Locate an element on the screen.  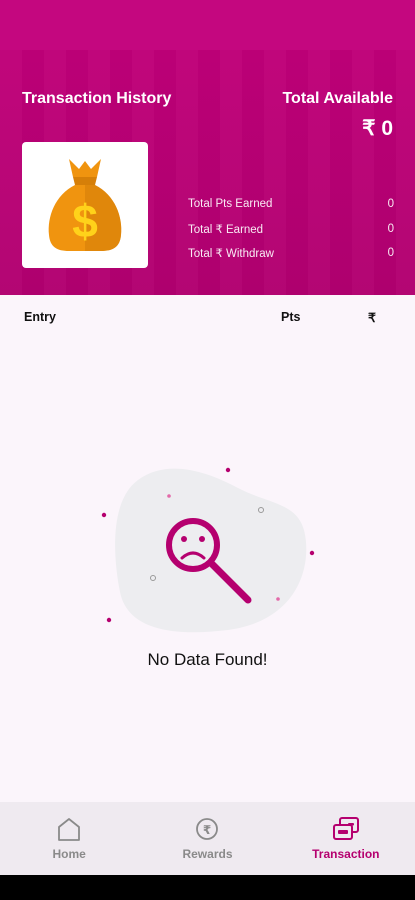
column-header-entry: Entry is located at coordinates (40, 317).